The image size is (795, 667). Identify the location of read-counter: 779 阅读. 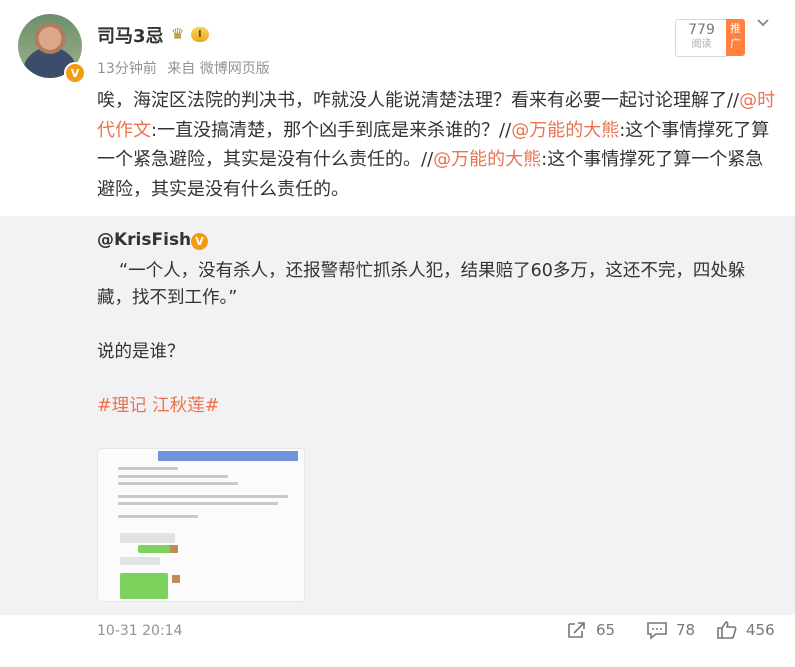
(701, 38).